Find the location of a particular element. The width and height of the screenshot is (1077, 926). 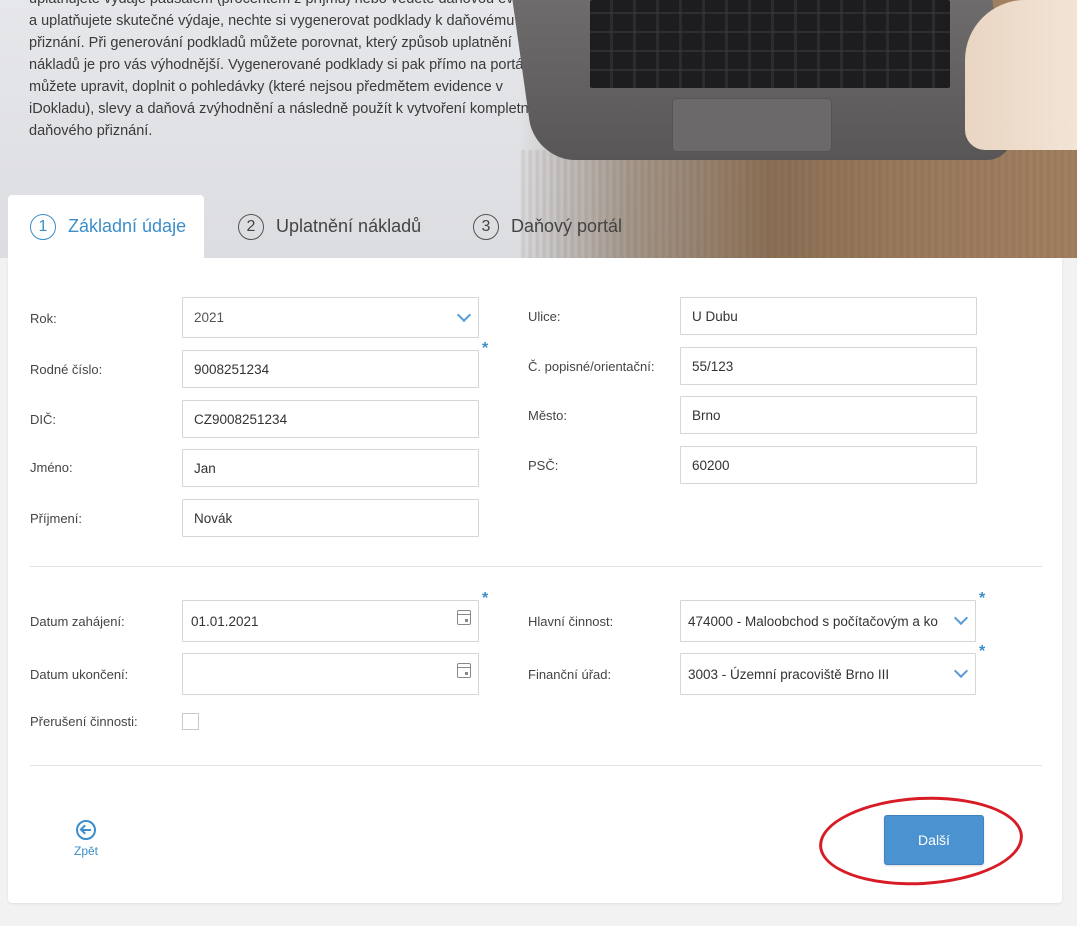

tax-office-value: 3003 - Územní pracoviště Brno III is located at coordinates (789, 674).